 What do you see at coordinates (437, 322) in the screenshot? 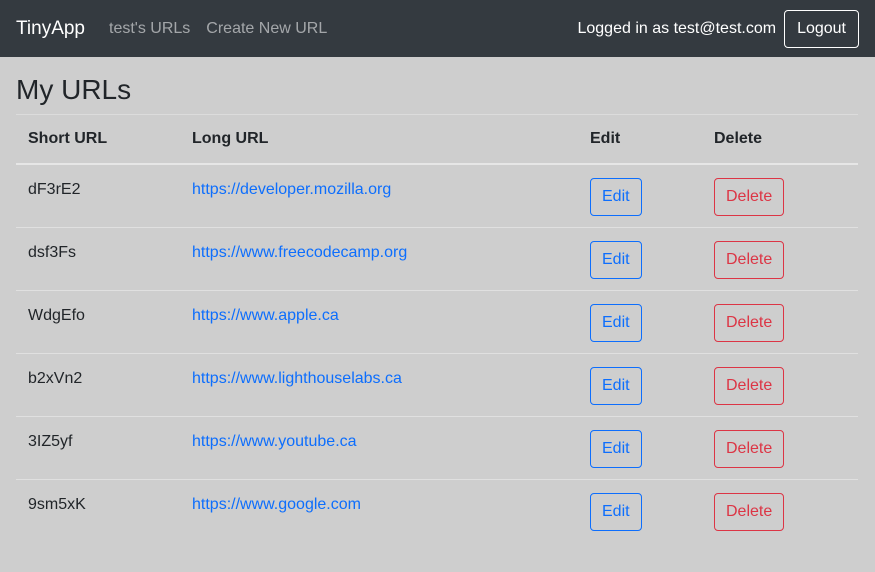
I see `table-row: WdgEfo https://www.apple.ca Edit Delete` at bounding box center [437, 322].